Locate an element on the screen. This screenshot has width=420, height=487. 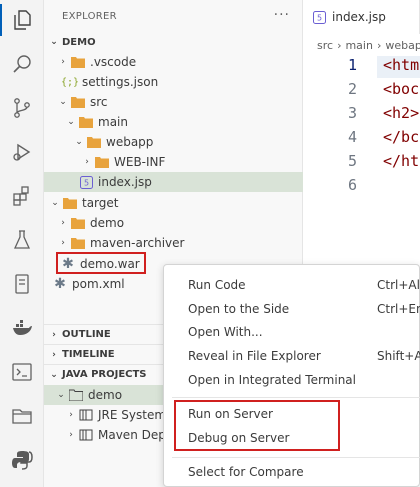
tree-item-label: target is located at coordinates (100, 203).